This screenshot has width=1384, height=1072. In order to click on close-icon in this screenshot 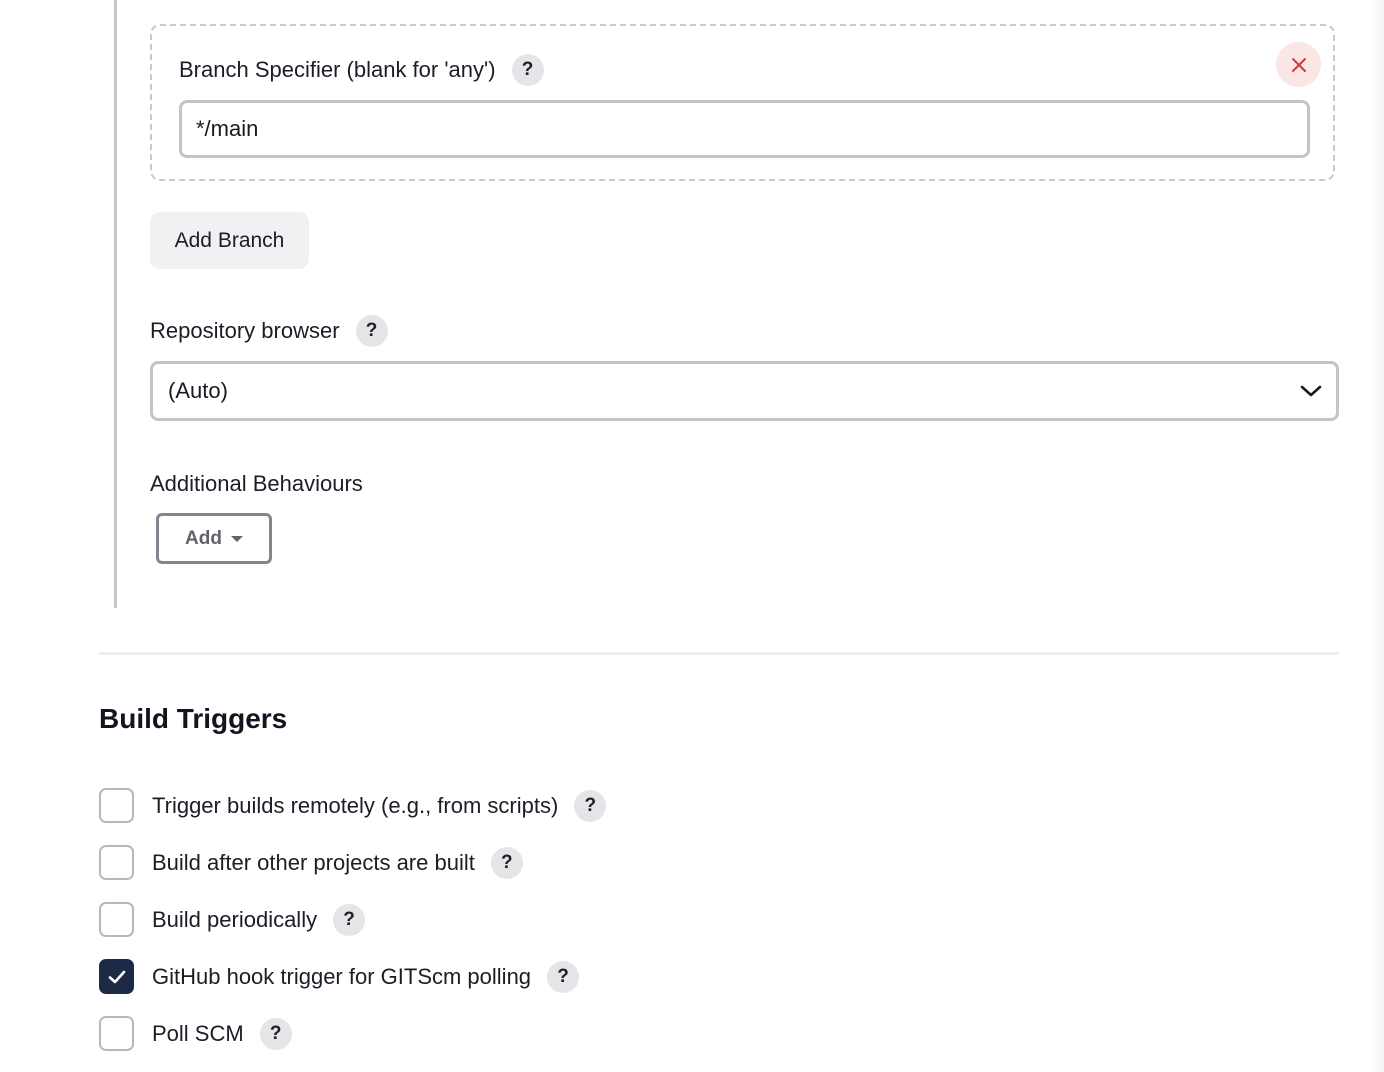, I will do `click(1298, 64)`.